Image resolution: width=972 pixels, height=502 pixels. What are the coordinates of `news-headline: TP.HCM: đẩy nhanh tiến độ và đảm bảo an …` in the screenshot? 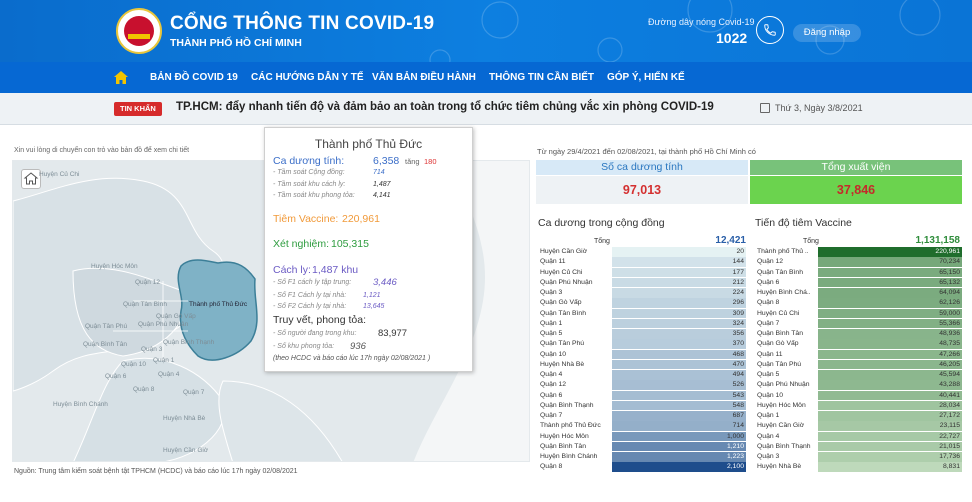 It's located at (445, 107).